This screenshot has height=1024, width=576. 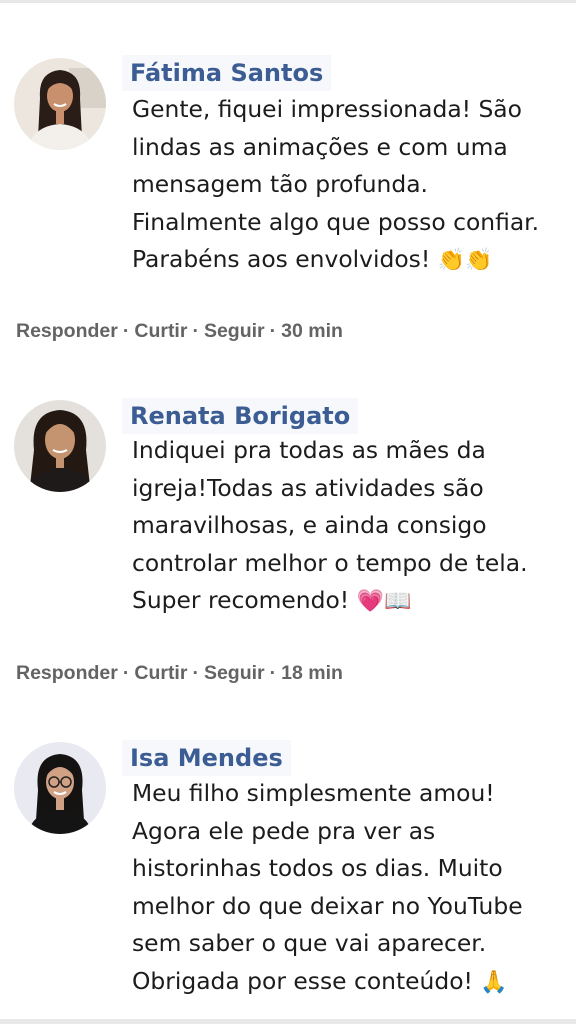 I want to click on comment-actions: Responder · Curtir · Seguir · 30 min, so click(x=179, y=331).